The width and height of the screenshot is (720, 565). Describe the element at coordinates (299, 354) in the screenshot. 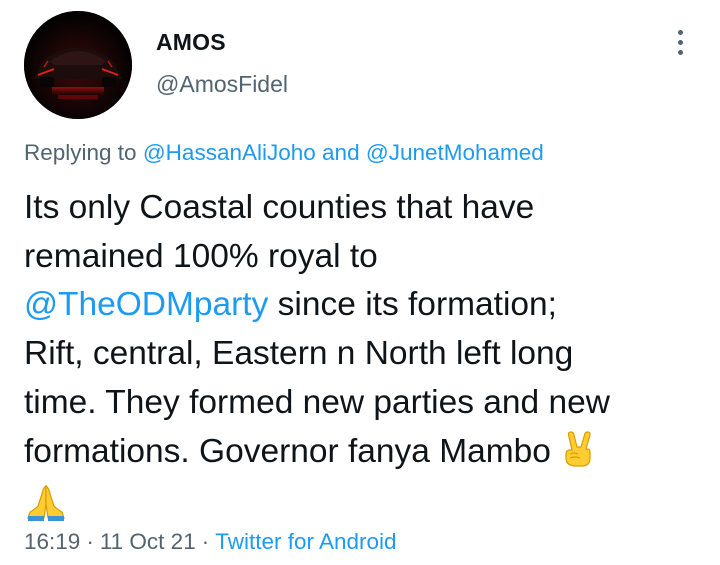

I see `tweet-line: Rift, central, Eastern n North left long` at that location.